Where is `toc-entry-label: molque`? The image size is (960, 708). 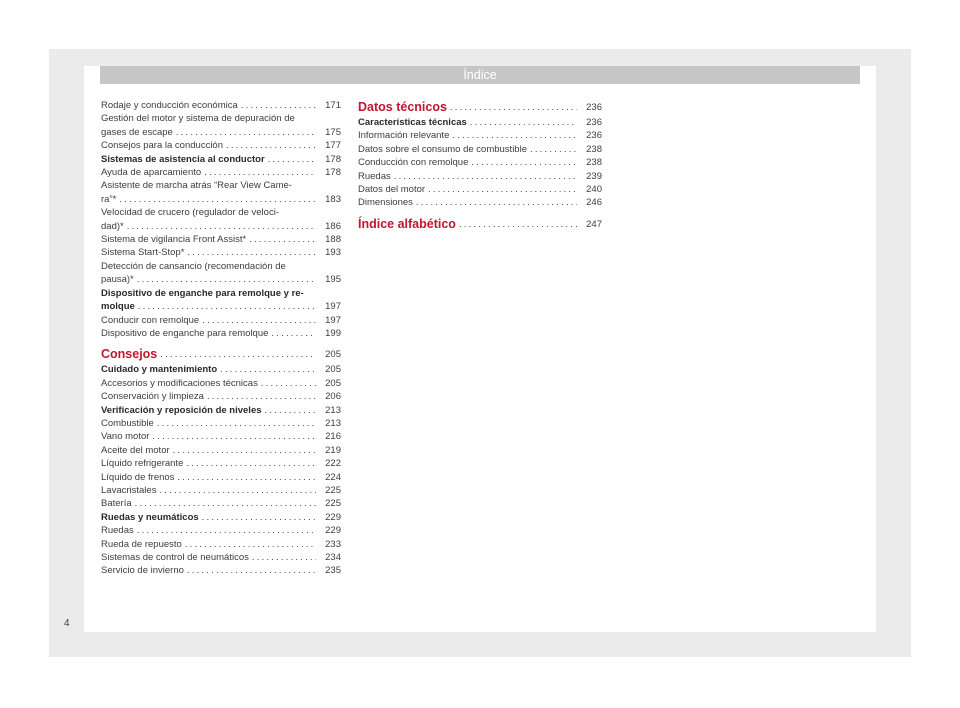 toc-entry-label: molque is located at coordinates (118, 307).